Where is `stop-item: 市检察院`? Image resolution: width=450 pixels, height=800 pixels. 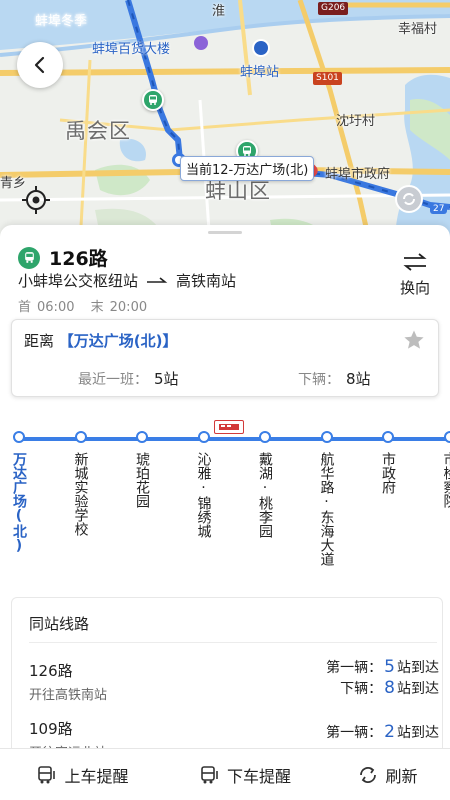
stop-item: 市检察院 is located at coordinates (442, 469).